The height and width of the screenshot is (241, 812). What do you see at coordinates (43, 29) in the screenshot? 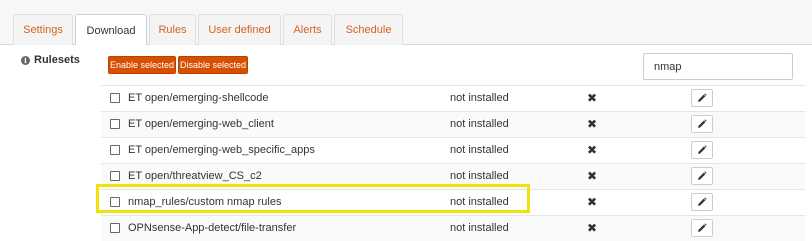
I see `tab-settings: Settings` at bounding box center [43, 29].